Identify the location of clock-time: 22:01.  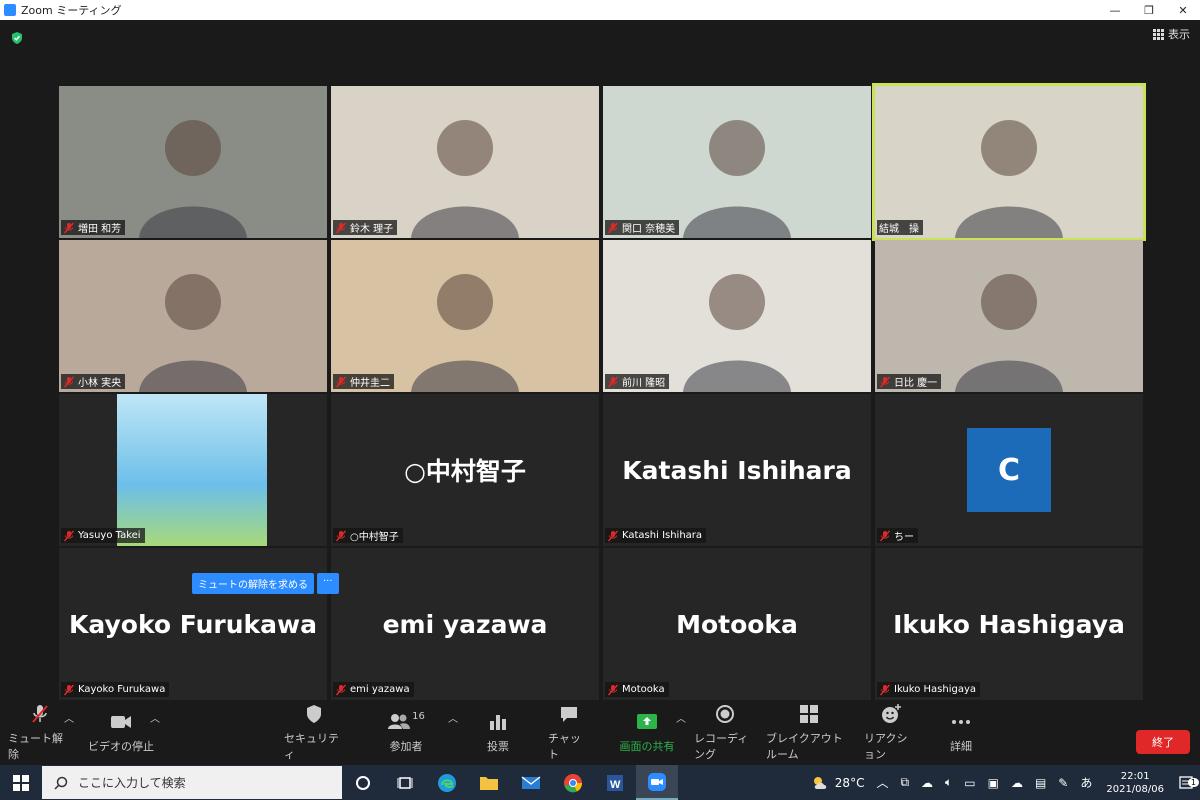
(1135, 776).